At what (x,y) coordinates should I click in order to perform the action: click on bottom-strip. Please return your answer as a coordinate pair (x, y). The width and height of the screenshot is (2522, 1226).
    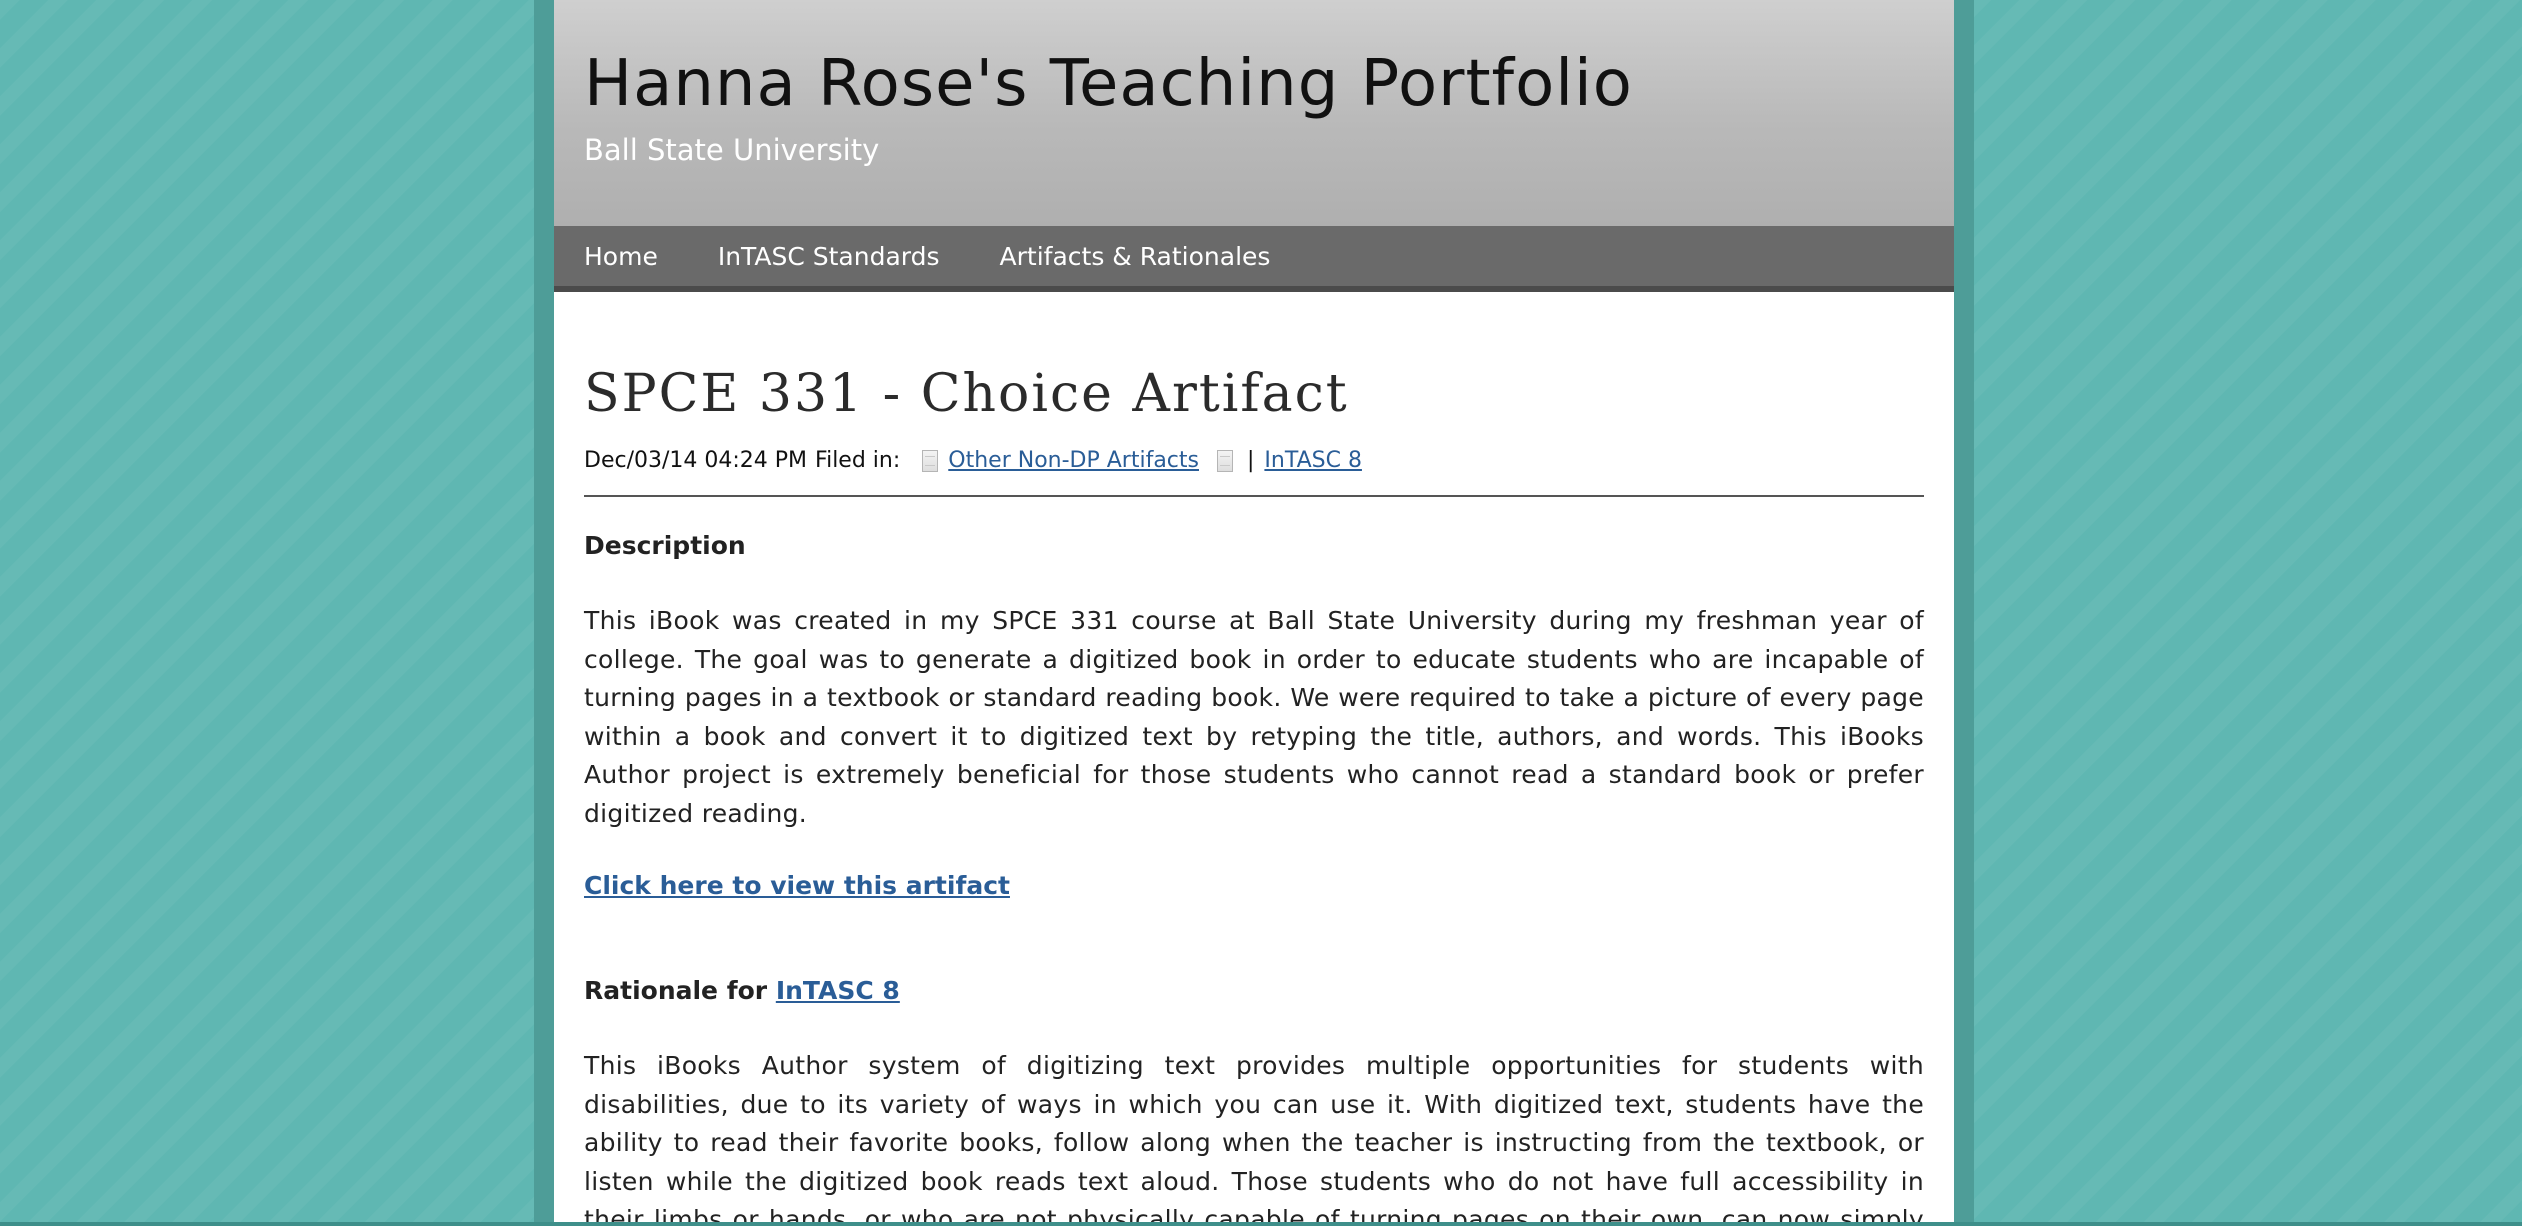
    Looking at the image, I should click on (1261, 1224).